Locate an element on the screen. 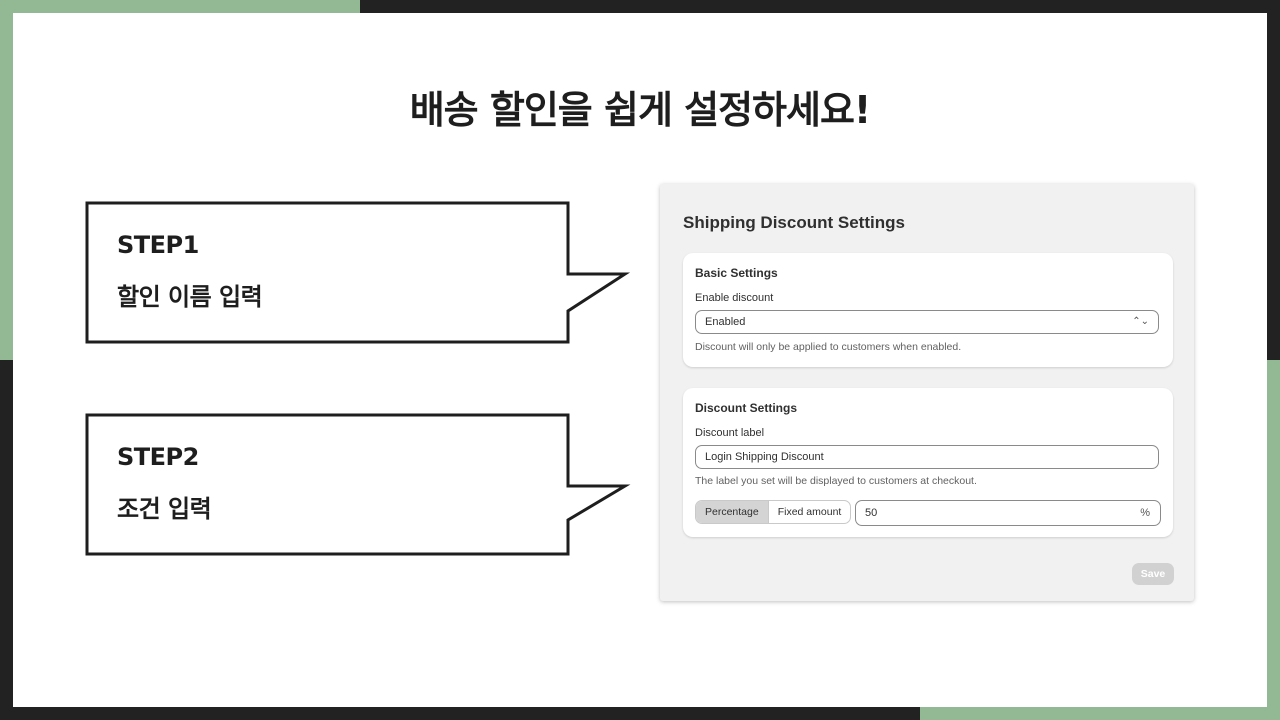  option-fixed-amount: Fixed amount is located at coordinates (810, 512).